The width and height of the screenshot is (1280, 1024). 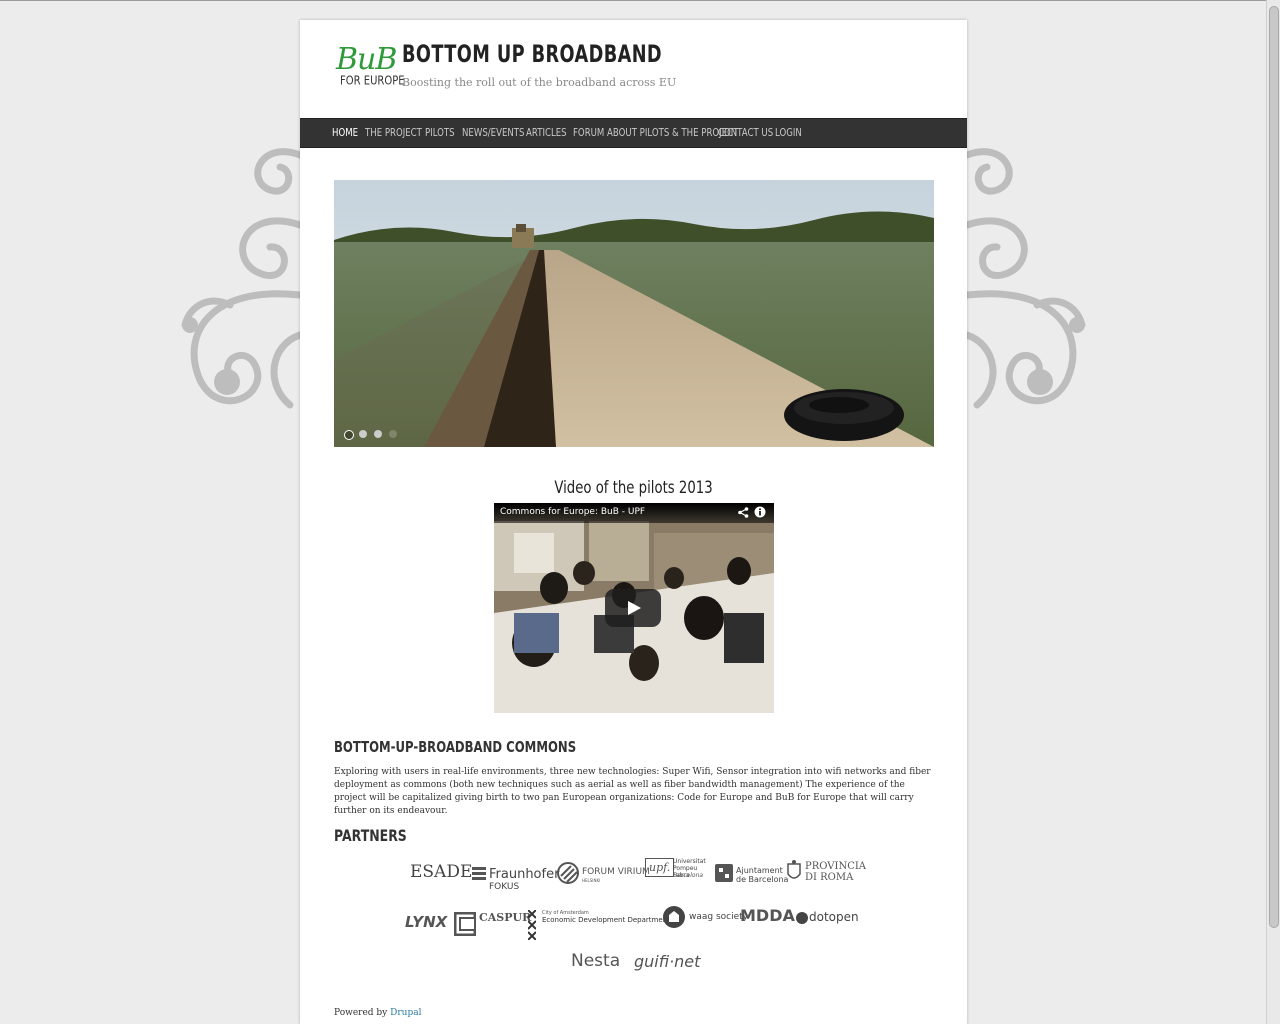 I want to click on vertical-scrollbar, so click(x=1273, y=512).